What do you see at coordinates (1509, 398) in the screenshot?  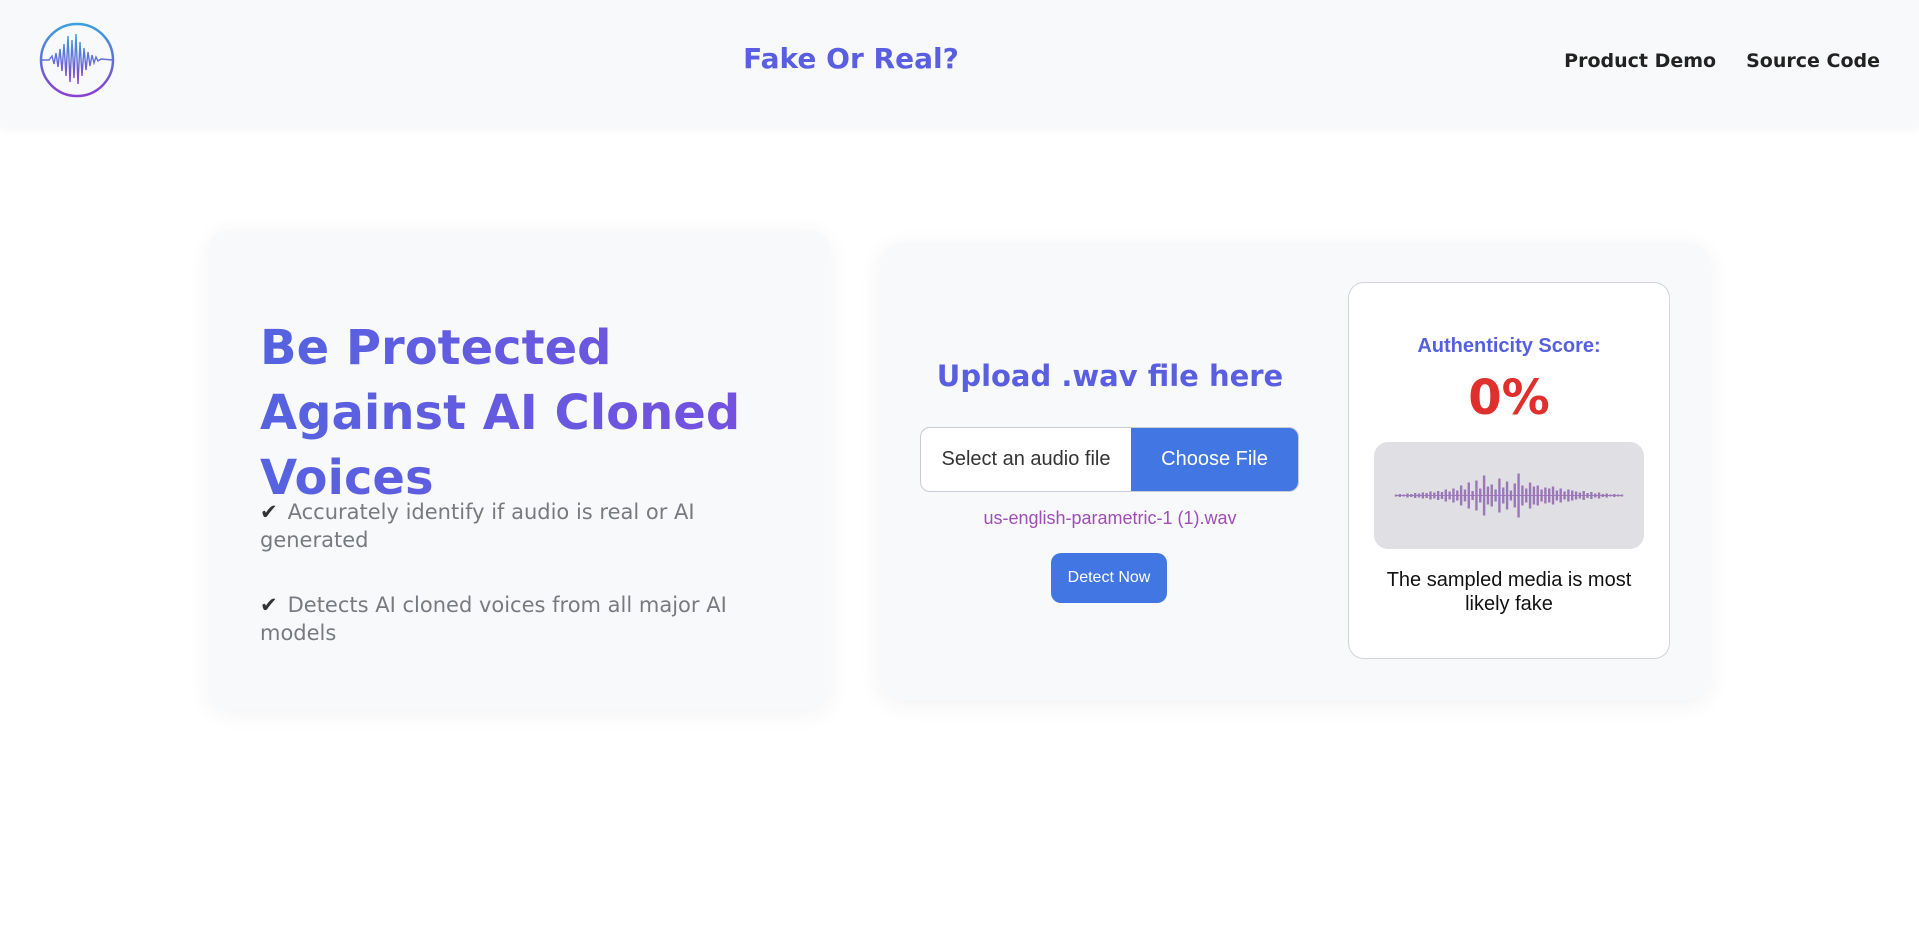 I see `score-value: 0%` at bounding box center [1509, 398].